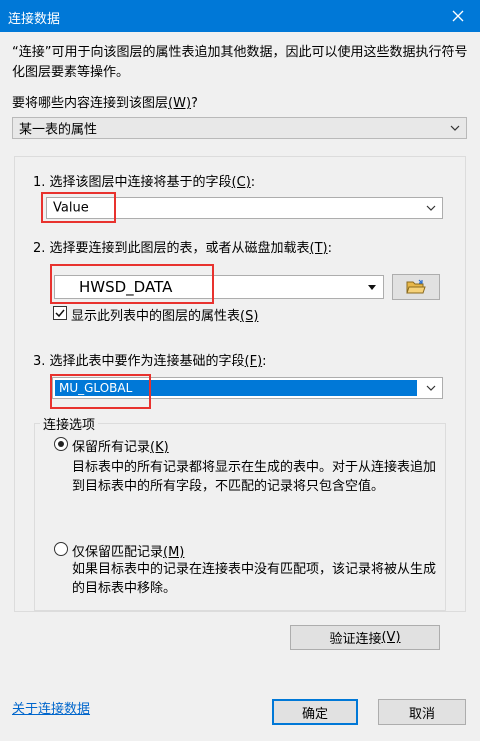 This screenshot has width=480, height=741. Describe the element at coordinates (239, 128) in the screenshot. I see `join-type-select: 某一表的属性` at that location.